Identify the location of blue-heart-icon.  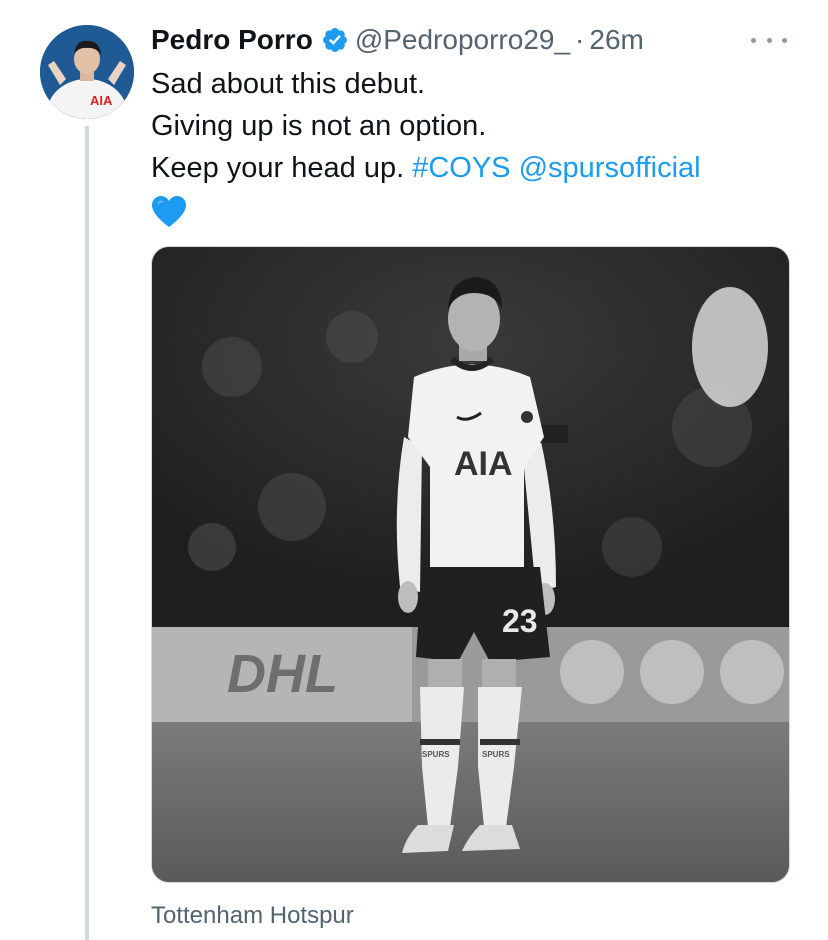
(169, 211).